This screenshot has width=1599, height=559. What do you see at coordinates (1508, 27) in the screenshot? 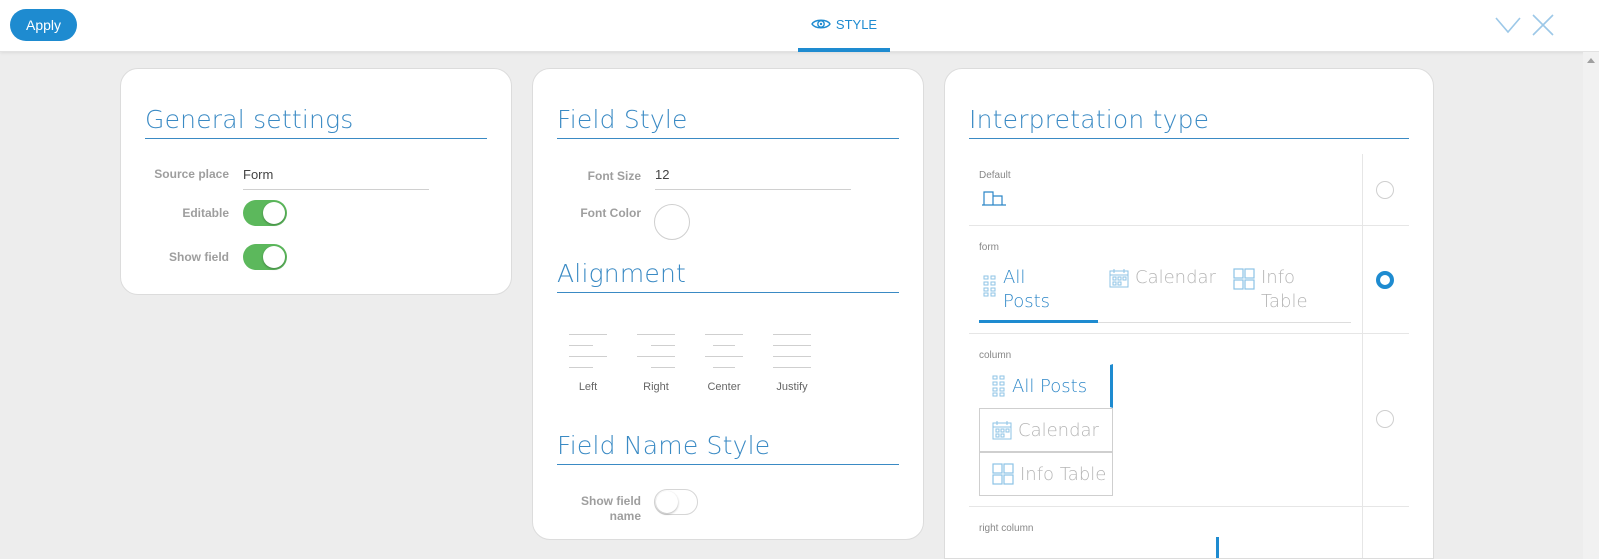
I see `chevron-down-icon` at bounding box center [1508, 27].